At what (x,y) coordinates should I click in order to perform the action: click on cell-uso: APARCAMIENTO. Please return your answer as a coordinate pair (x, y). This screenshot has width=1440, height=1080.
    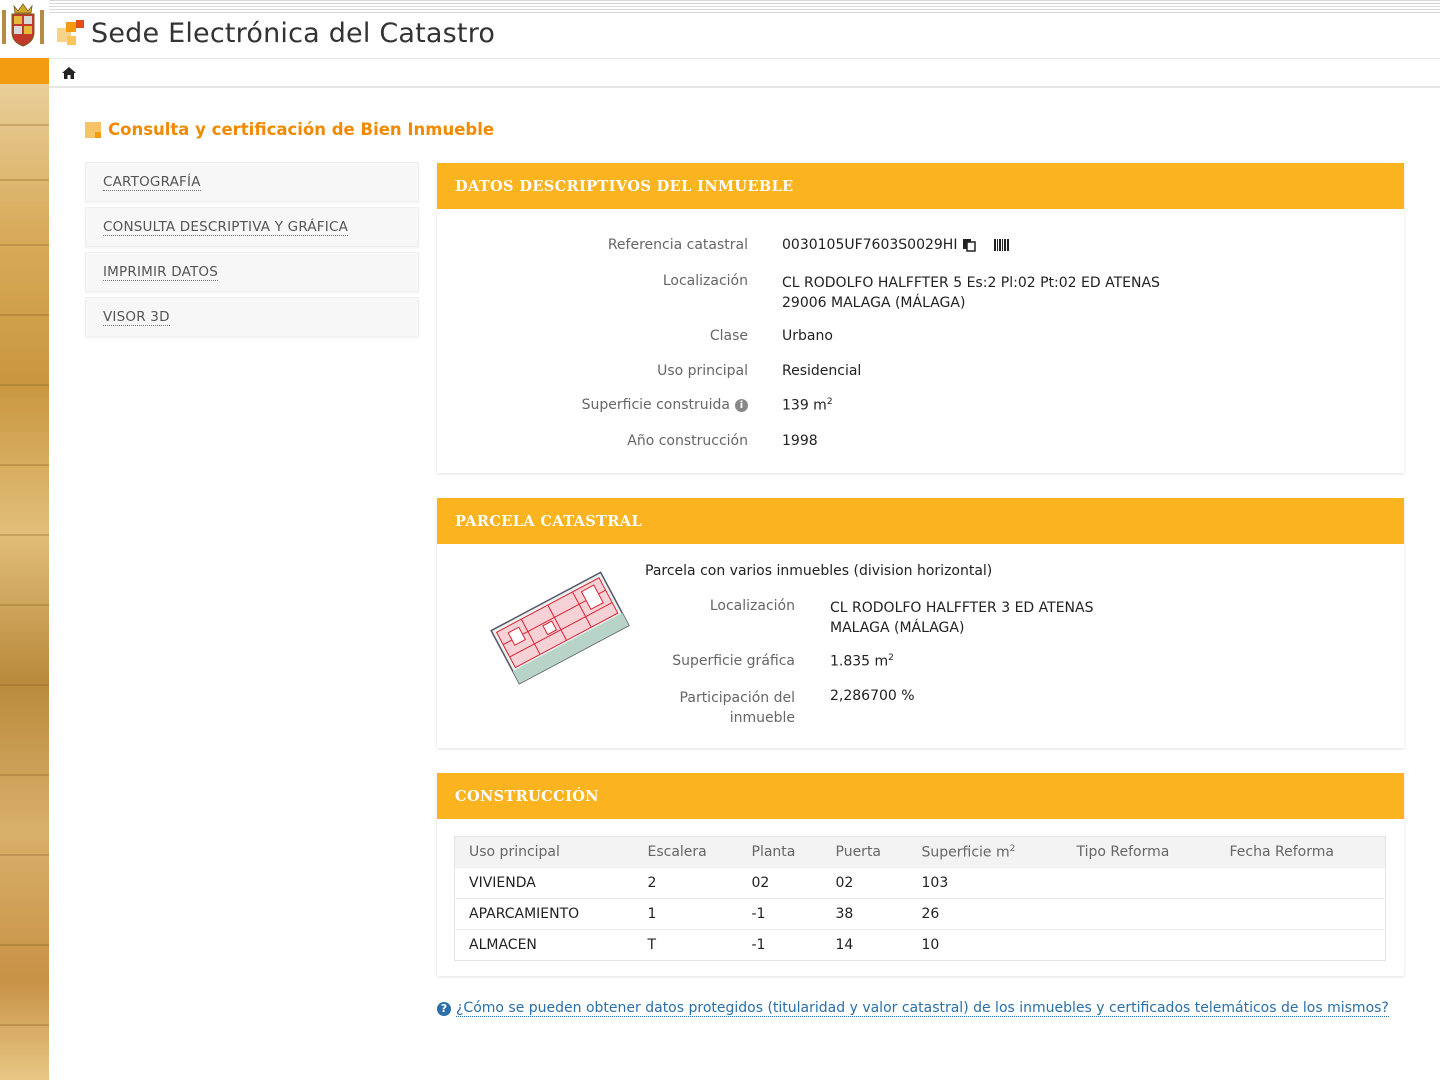
    Looking at the image, I should click on (544, 914).